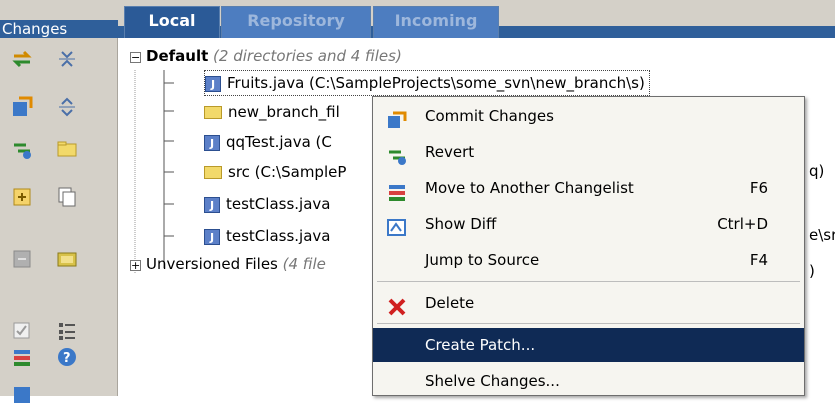 This screenshot has width=835, height=410. I want to click on changelist-default: Default (2 directories and 4 files), so click(274, 56).